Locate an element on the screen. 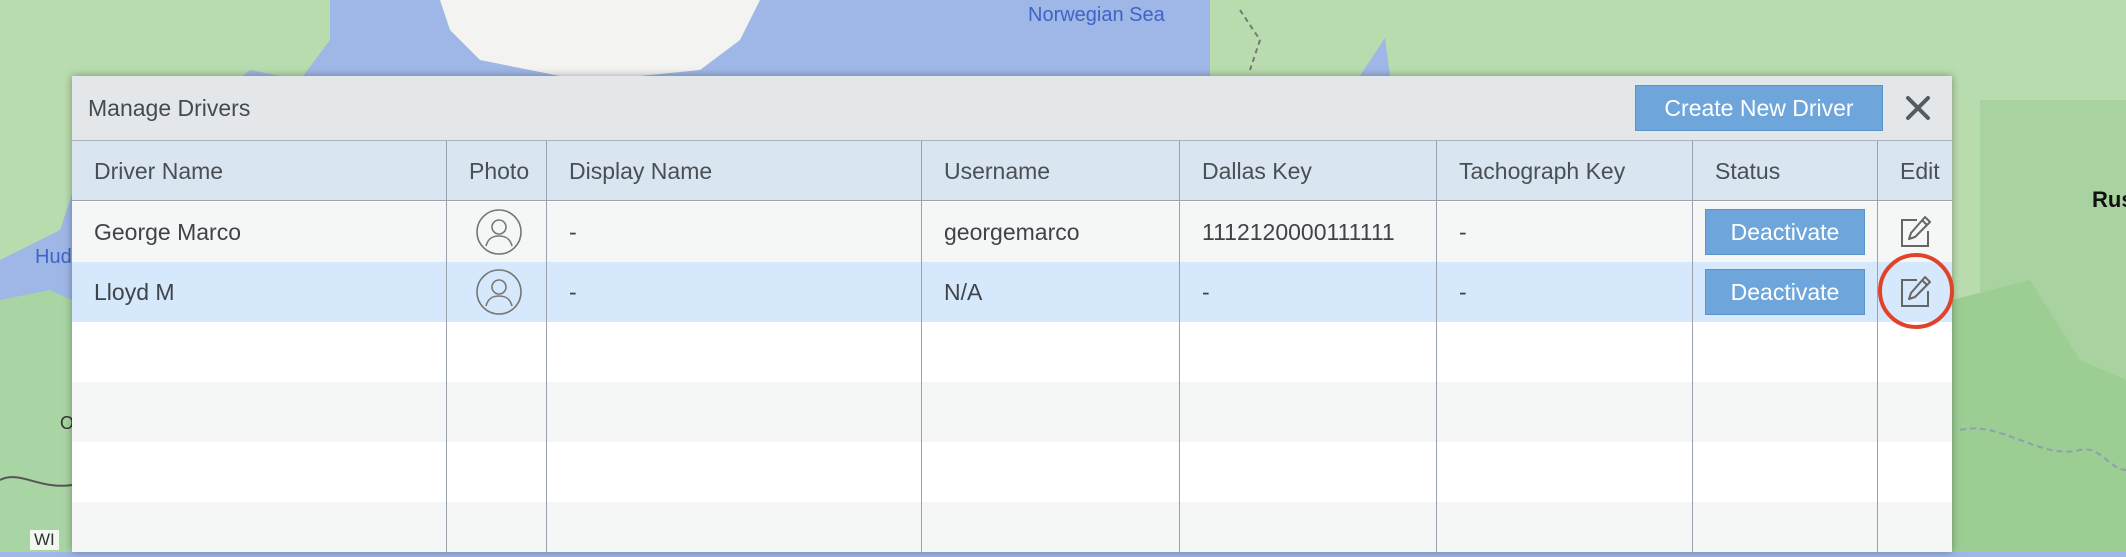 Image resolution: width=2126 pixels, height=557 pixels. column-header-status: Status is located at coordinates (1747, 171).